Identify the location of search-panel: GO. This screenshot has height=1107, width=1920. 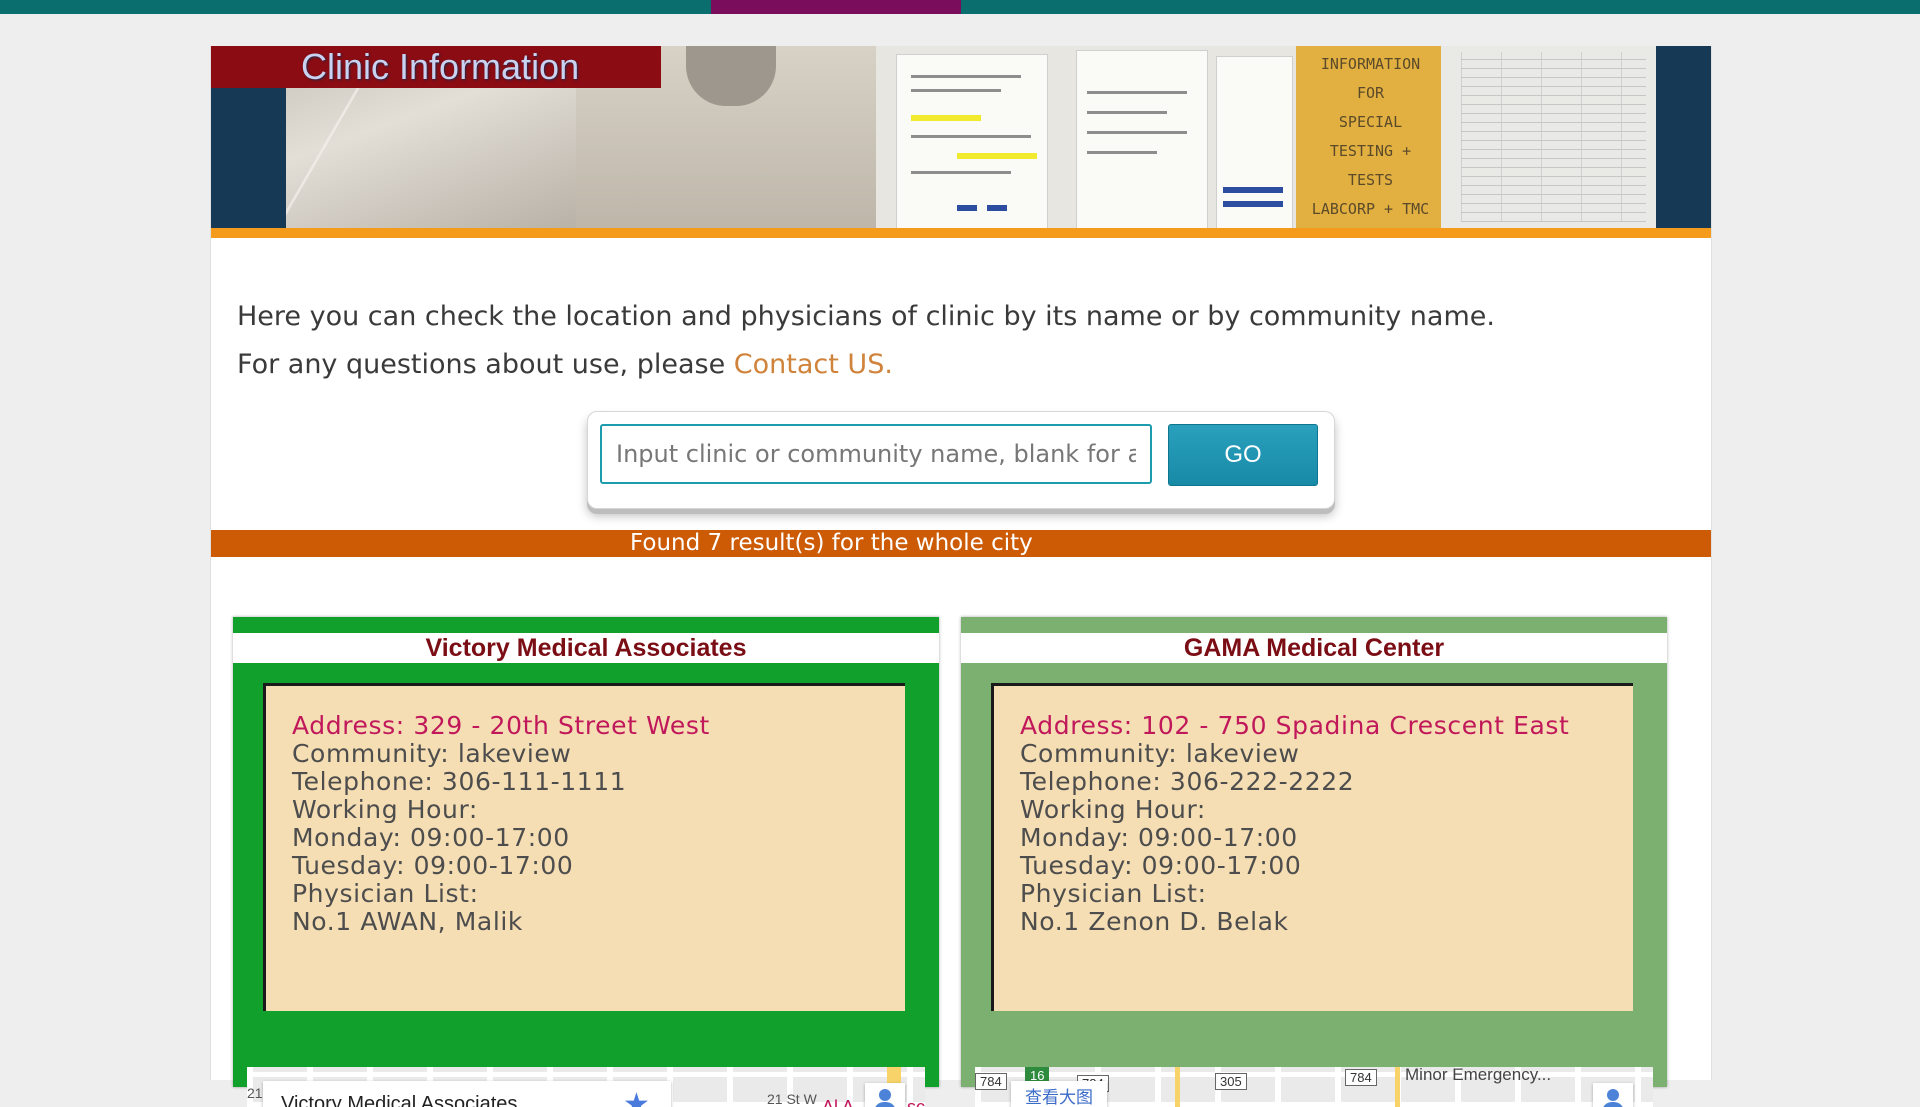
(961, 460).